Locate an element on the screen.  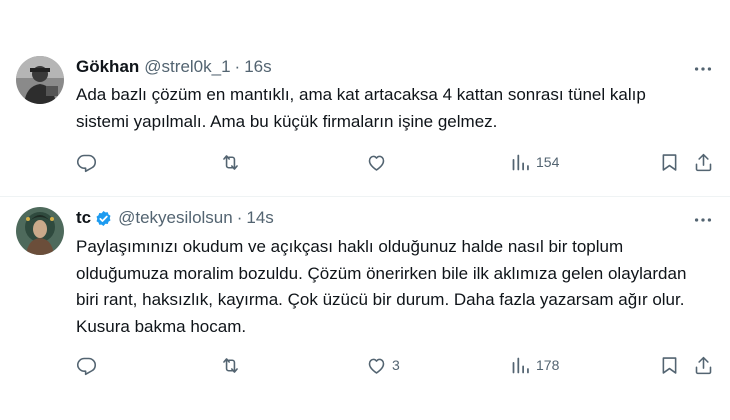
tweet-actions: 154 is located at coordinates (396, 162).